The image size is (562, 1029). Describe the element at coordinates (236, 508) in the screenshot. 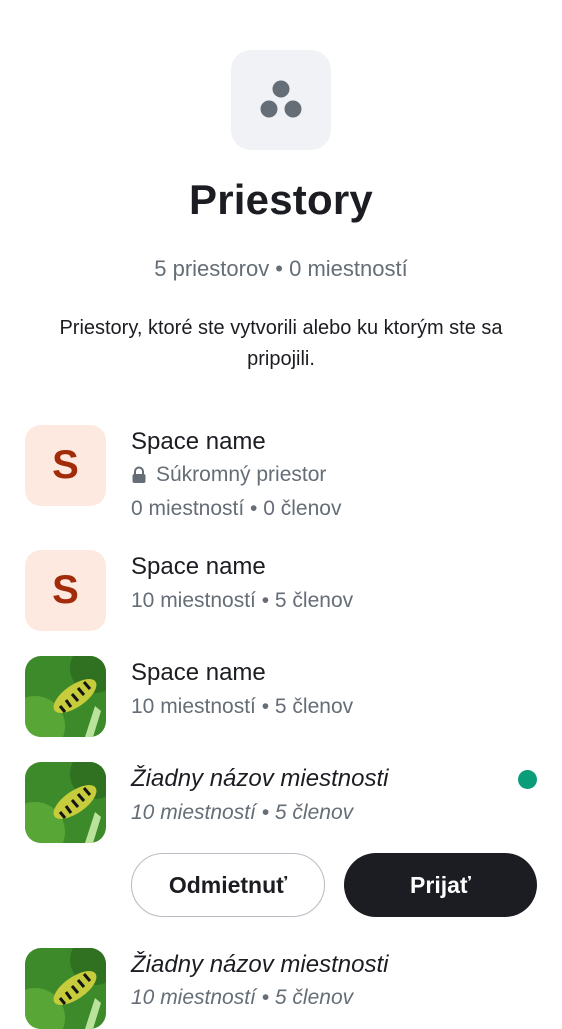

I see `space-meta: 0 miestností • 0 členov` at that location.